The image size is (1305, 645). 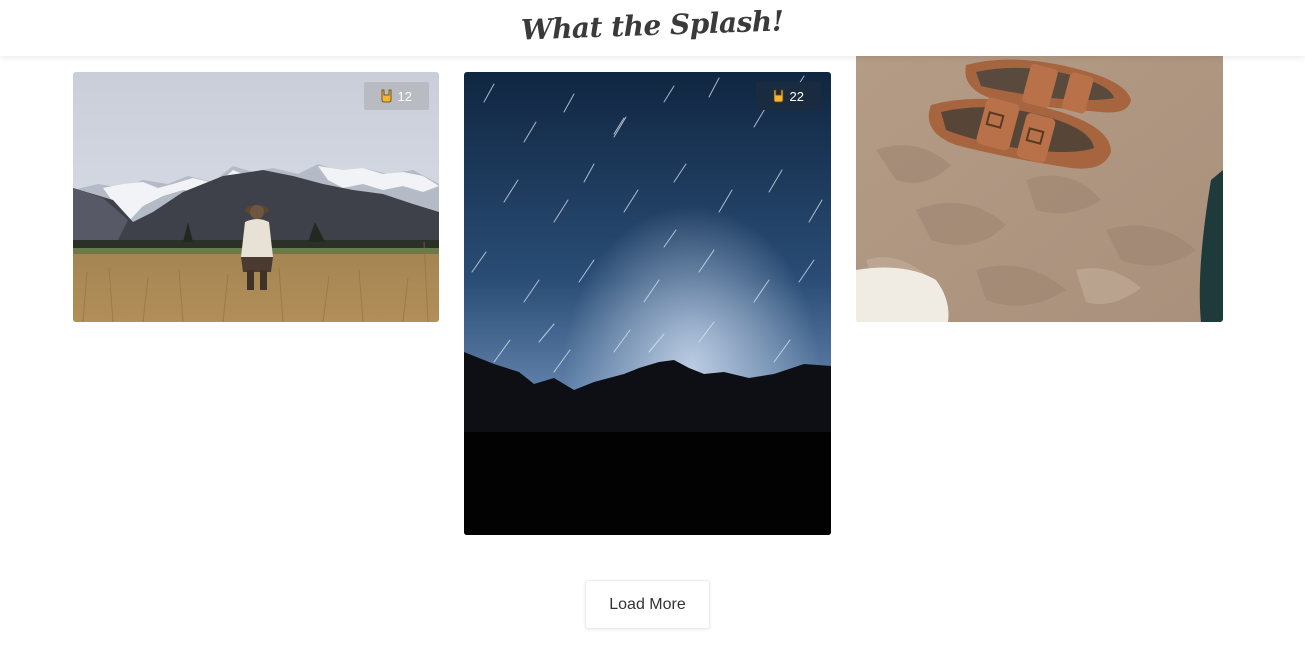 What do you see at coordinates (796, 96) in the screenshot?
I see `like-count: 22` at bounding box center [796, 96].